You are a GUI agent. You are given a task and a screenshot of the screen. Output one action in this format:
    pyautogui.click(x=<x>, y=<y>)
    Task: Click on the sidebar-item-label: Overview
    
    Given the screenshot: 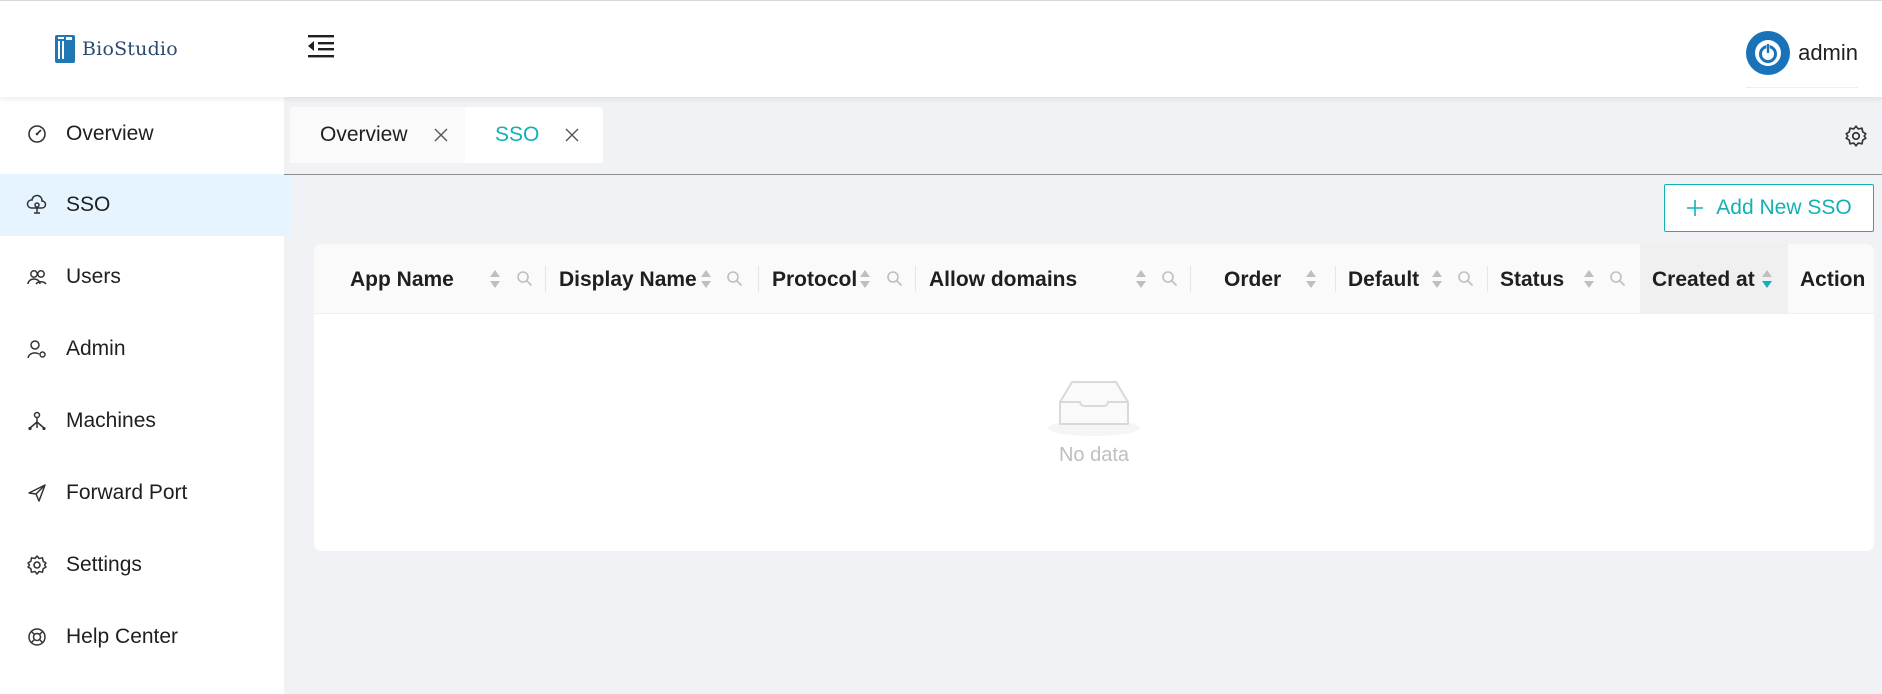 What is the action you would take?
    pyautogui.click(x=110, y=133)
    